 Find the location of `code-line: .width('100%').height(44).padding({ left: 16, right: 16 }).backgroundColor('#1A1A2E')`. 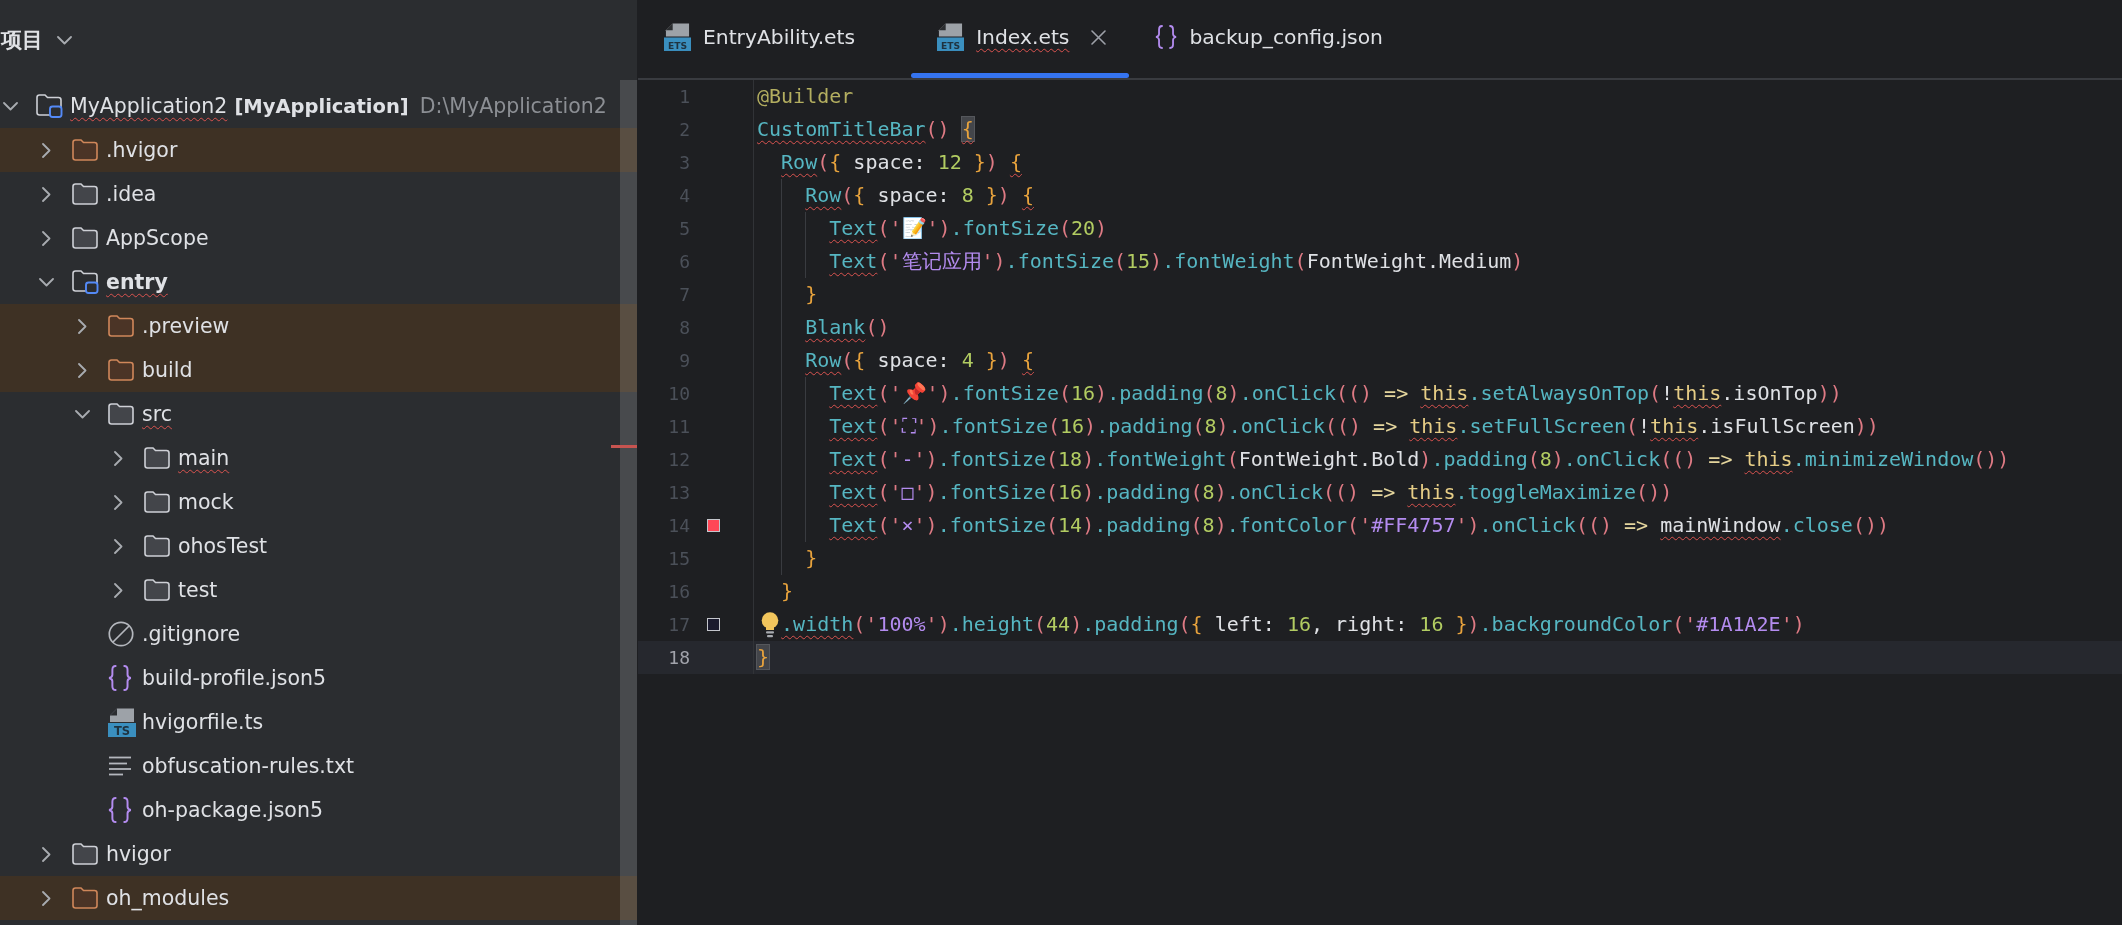

code-line: .width('100%').height(44).padding({ left: 16, right: 16 }).backgroundColor('#1A1A2E') is located at coordinates (1293, 624).